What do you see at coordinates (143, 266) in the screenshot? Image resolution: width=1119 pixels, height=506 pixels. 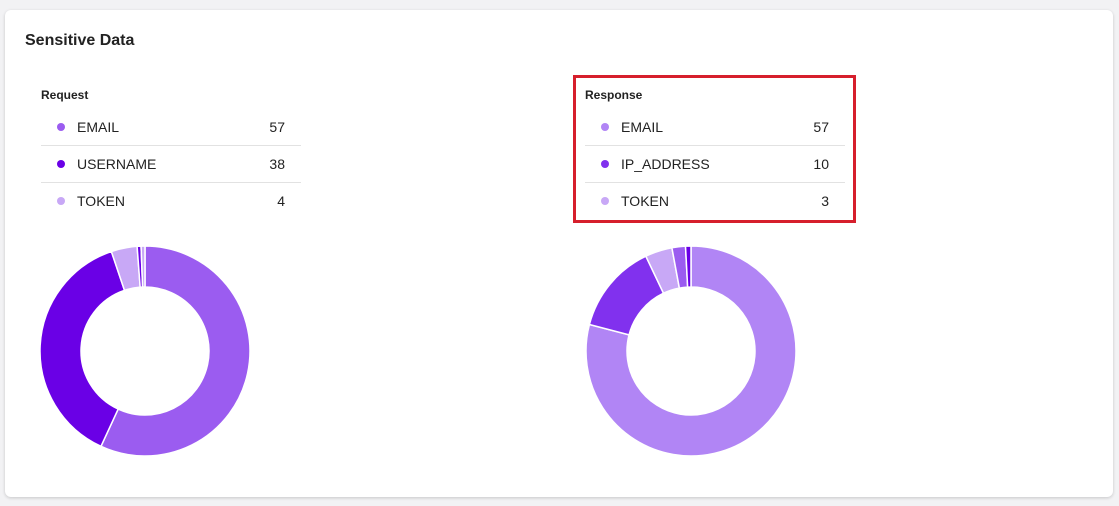 I see `donut-slice` at bounding box center [143, 266].